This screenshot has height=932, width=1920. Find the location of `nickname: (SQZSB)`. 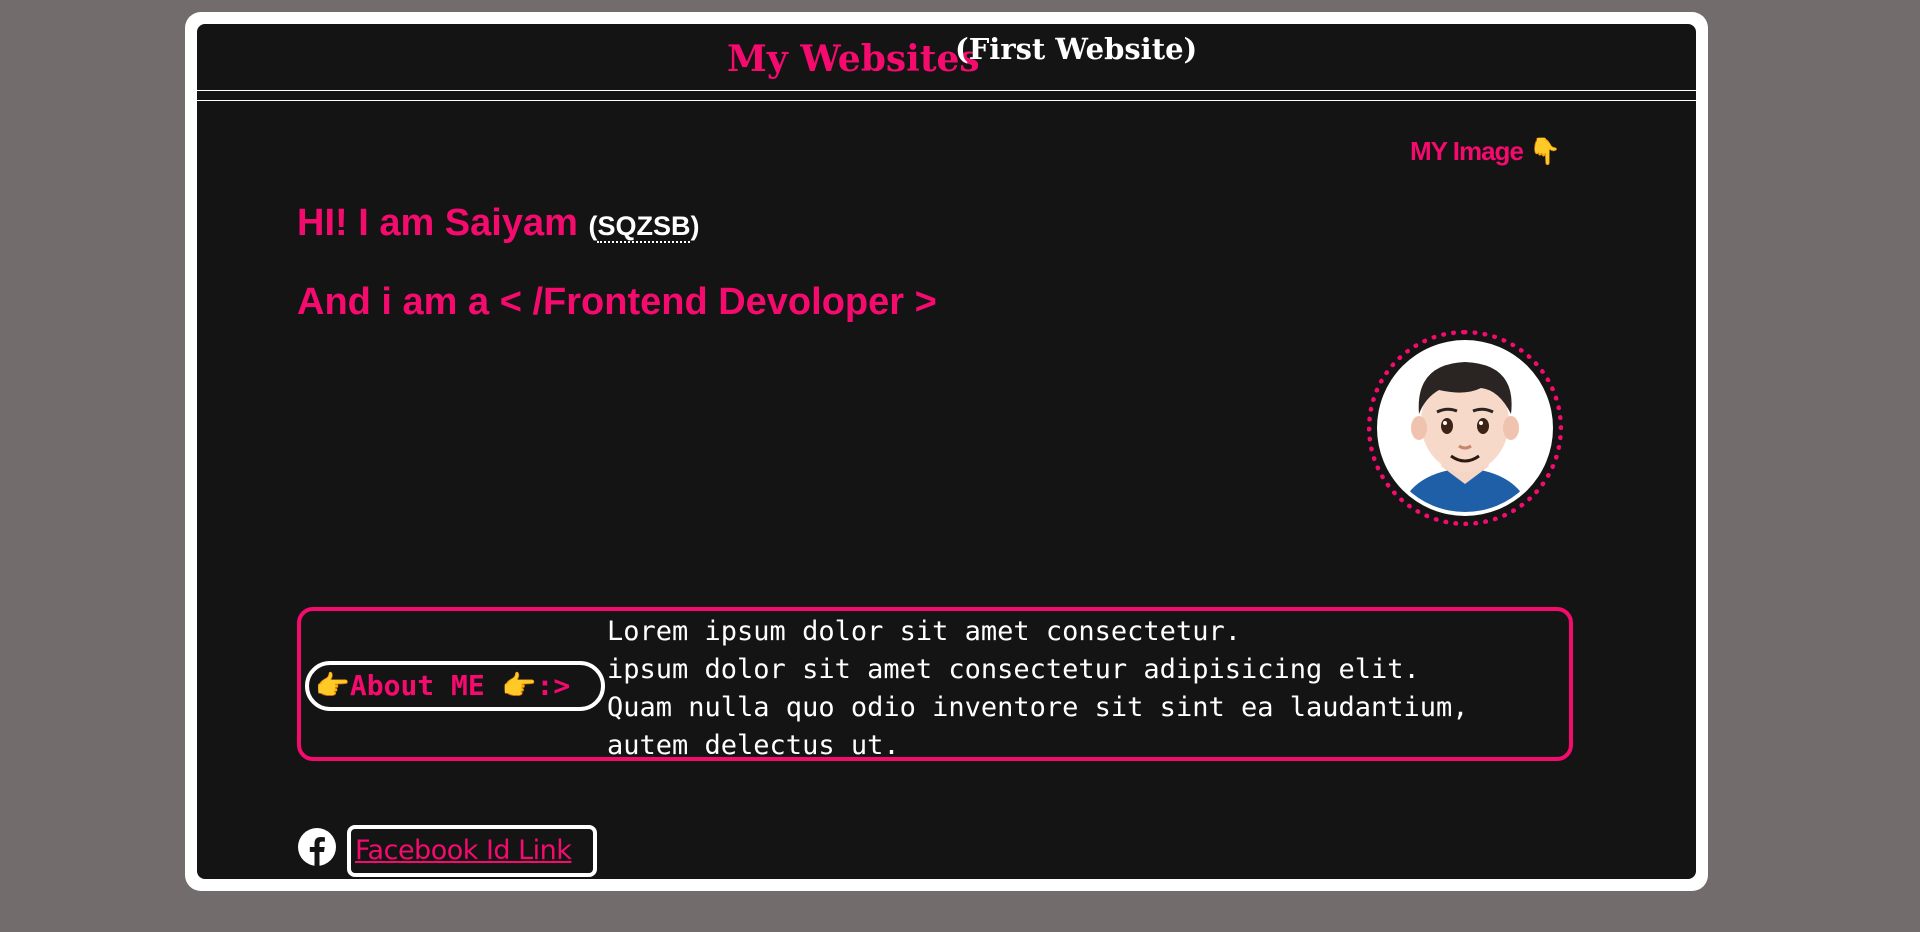

nickname: (SQZSB) is located at coordinates (643, 227).